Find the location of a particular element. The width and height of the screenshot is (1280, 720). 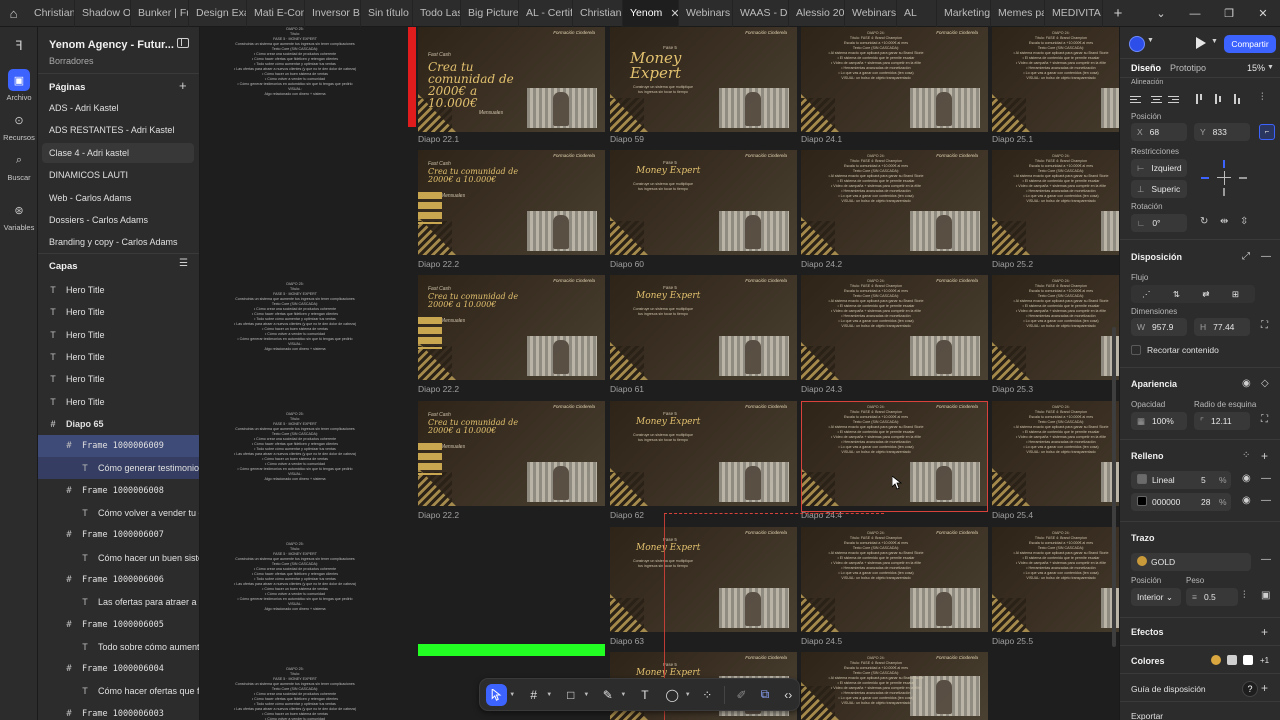

layer-row: # Frame 1000006005 is located at coordinates (118, 625).